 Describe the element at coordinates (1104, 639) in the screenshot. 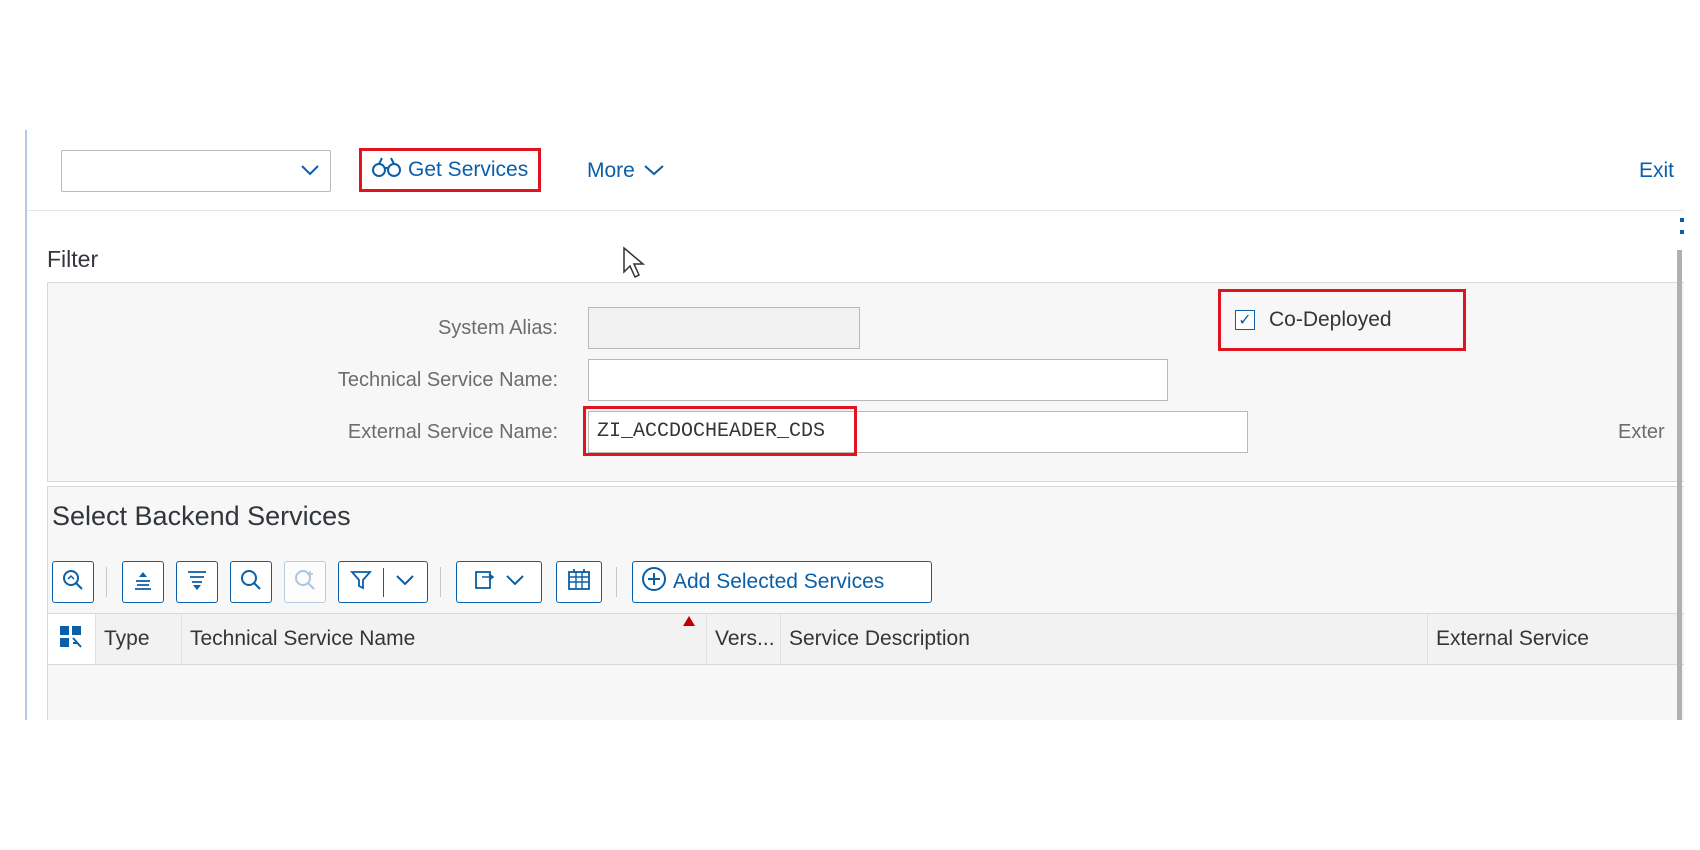

I see `column-header-service-description: Service Description` at that location.